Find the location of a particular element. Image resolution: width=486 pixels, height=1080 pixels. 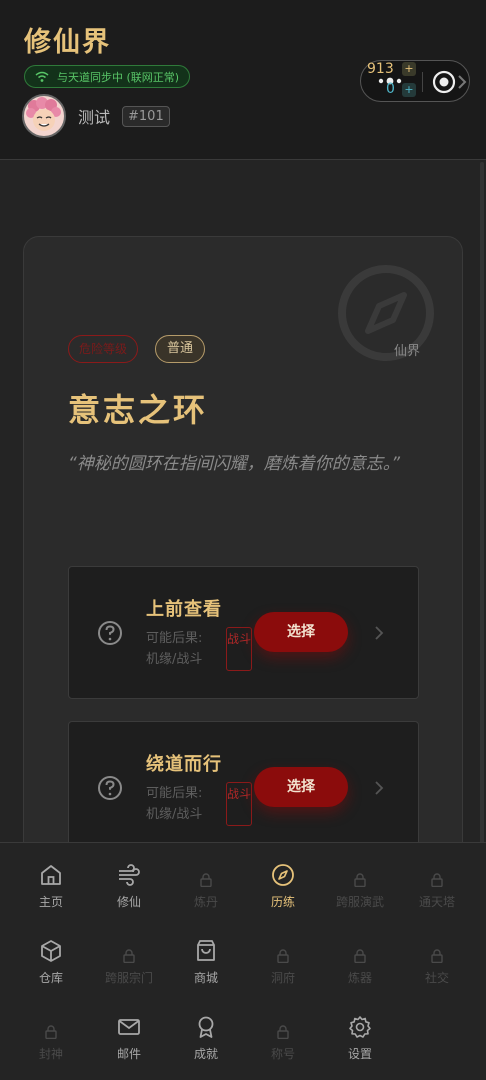

add-gem-button: + is located at coordinates (409, 90).